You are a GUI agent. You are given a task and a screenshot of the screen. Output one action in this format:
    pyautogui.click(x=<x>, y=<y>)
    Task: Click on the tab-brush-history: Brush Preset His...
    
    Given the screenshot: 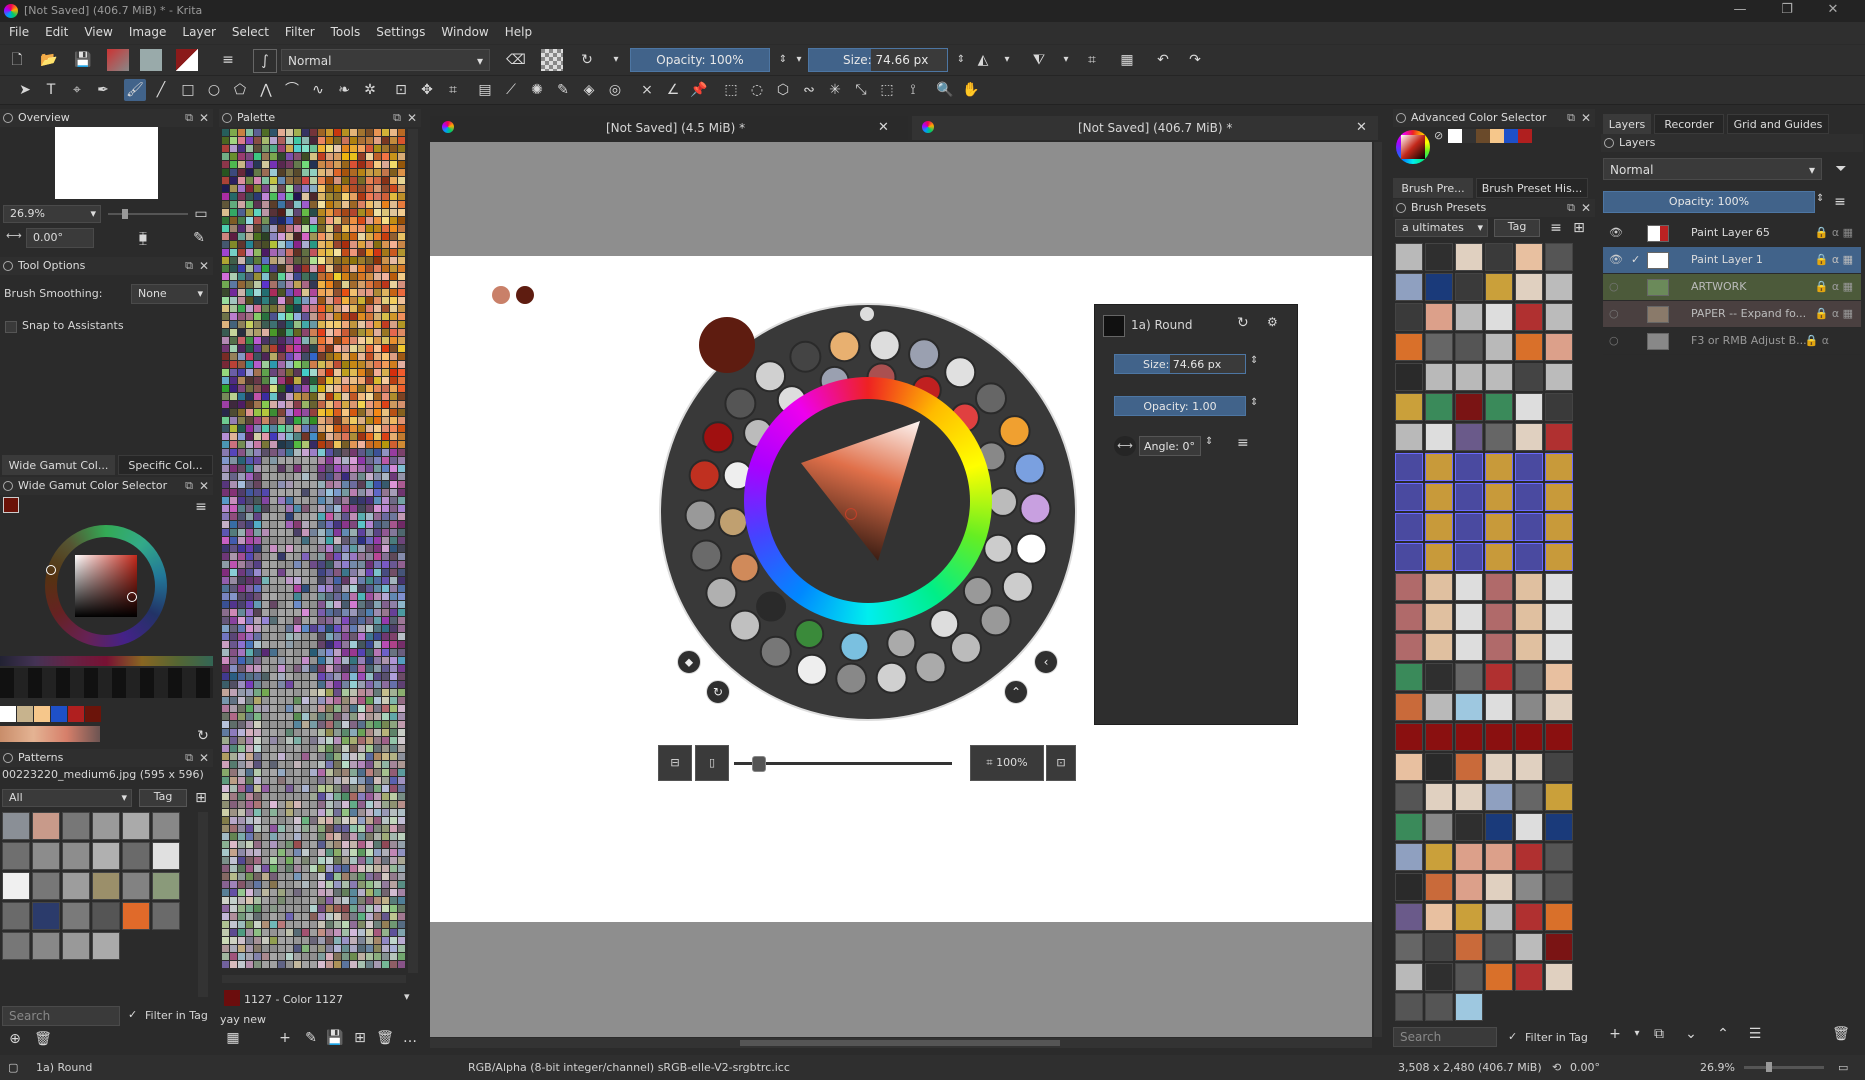 What is the action you would take?
    pyautogui.click(x=1532, y=188)
    